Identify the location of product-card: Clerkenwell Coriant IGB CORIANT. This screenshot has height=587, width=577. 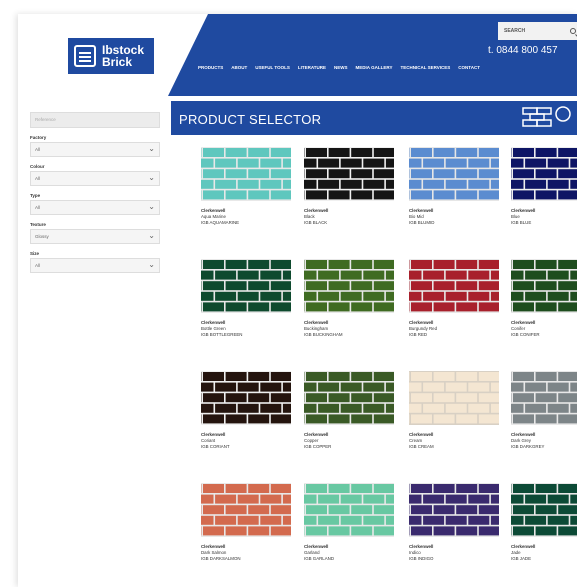
(246, 410).